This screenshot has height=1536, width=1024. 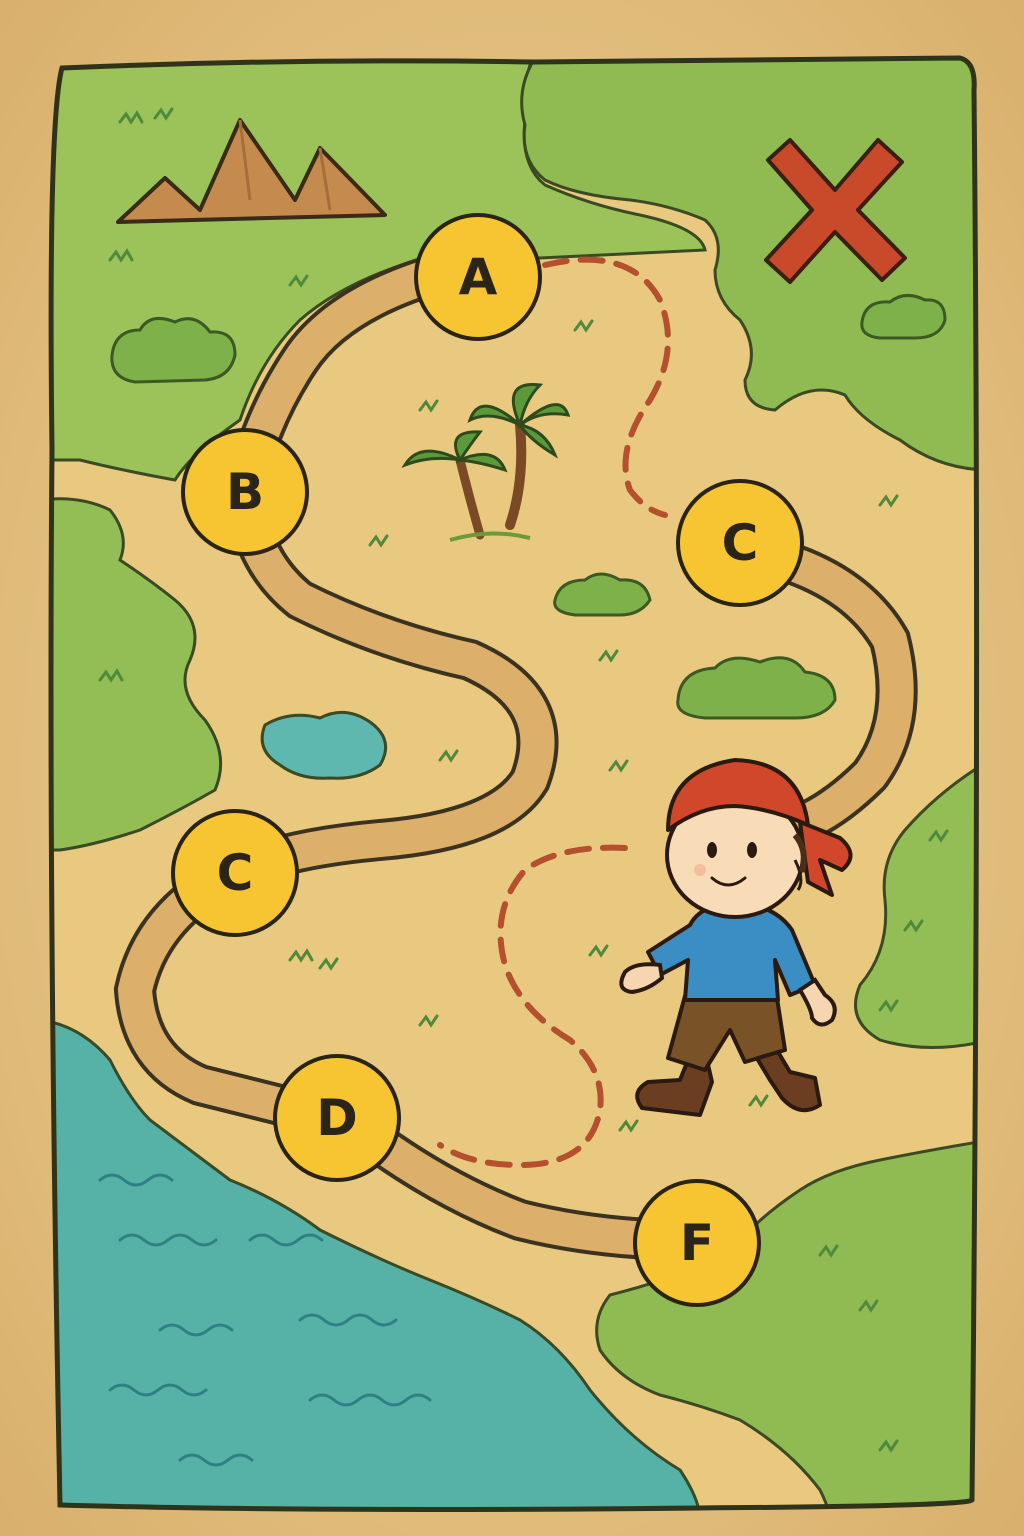 I want to click on waypoint-label: D, so click(x=337, y=1118).